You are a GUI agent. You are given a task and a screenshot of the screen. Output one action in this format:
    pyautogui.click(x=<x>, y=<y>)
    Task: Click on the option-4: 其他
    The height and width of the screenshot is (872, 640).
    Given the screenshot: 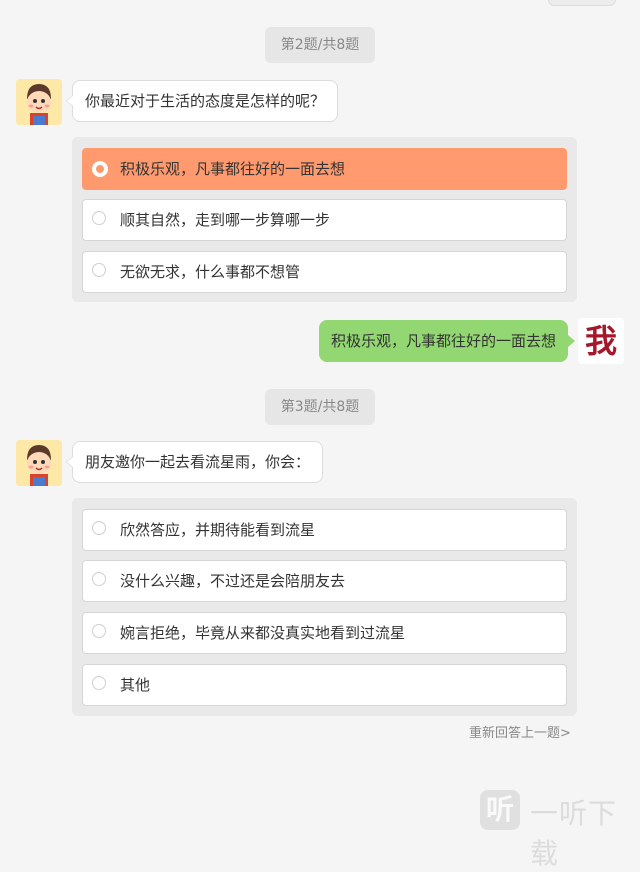 What is the action you would take?
    pyautogui.click(x=324, y=685)
    